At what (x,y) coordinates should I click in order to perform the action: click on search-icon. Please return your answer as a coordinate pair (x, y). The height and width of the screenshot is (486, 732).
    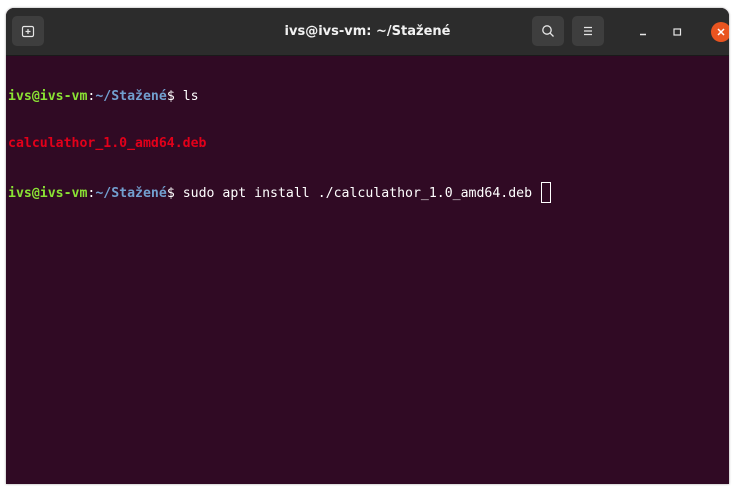
    Looking at the image, I should click on (548, 31).